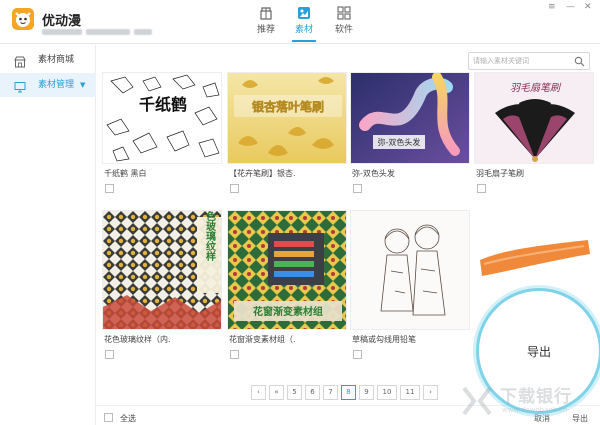 The image size is (600, 425). Describe the element at coordinates (330, 392) in the screenshot. I see `pagination-page: 7` at that location.